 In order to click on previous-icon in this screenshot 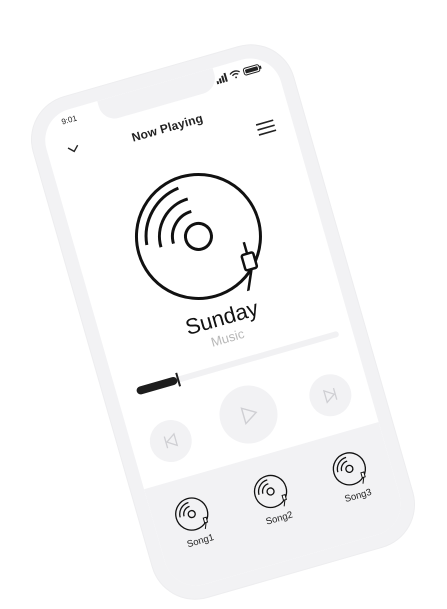, I will do `click(171, 440)`.